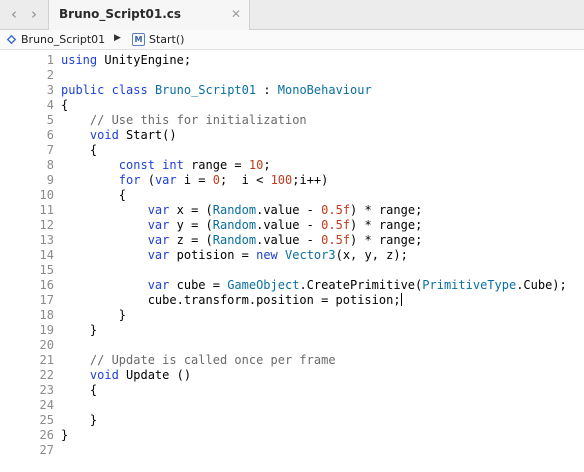  What do you see at coordinates (140, 375) in the screenshot?
I see `code-text: void Update ()` at bounding box center [140, 375].